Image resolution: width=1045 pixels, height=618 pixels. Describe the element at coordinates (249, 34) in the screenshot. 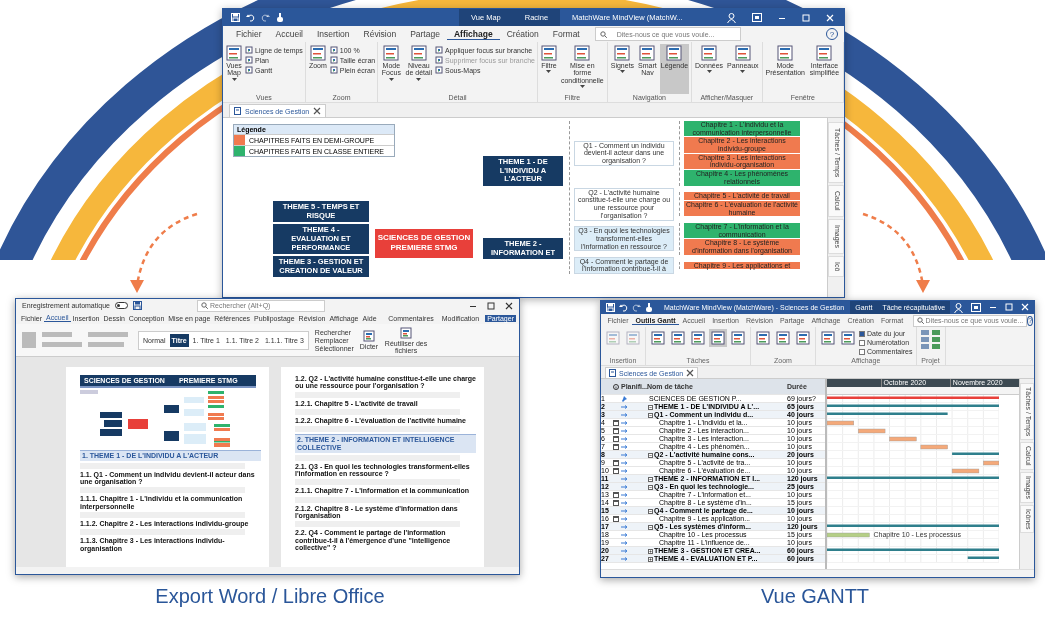

I see `menu-tab: Fichier` at that location.